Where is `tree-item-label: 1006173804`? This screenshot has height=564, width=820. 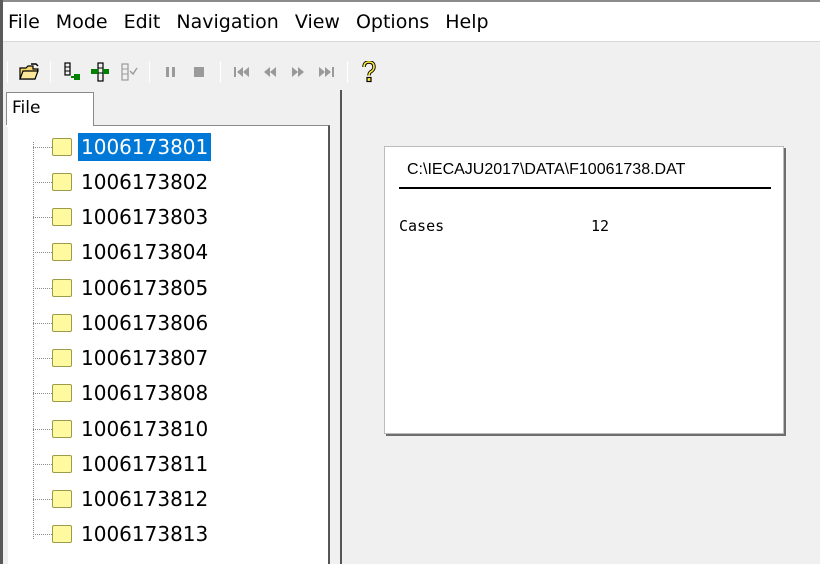
tree-item-label: 1006173804 is located at coordinates (145, 252).